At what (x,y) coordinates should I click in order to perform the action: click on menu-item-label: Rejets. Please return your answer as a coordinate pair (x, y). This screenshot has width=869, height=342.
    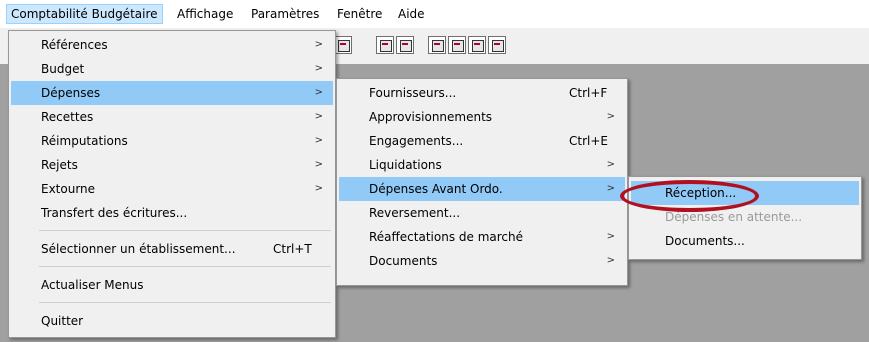
    Looking at the image, I should click on (59, 165).